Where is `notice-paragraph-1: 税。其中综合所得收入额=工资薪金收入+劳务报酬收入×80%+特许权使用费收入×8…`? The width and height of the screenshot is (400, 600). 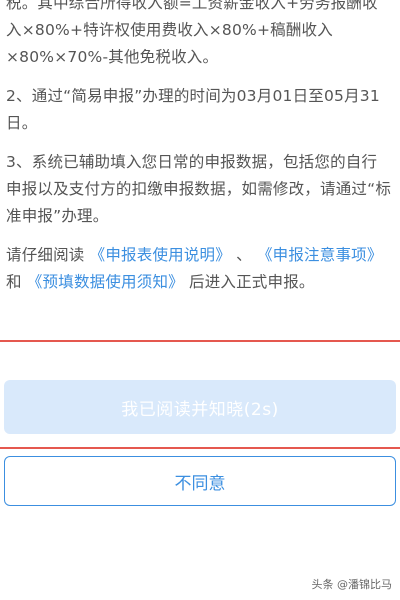
notice-paragraph-1: 税。其中综合所得收入额=工资薪金收入+劳务报酬收入×80%+特许权使用费收入×8… is located at coordinates (192, 33).